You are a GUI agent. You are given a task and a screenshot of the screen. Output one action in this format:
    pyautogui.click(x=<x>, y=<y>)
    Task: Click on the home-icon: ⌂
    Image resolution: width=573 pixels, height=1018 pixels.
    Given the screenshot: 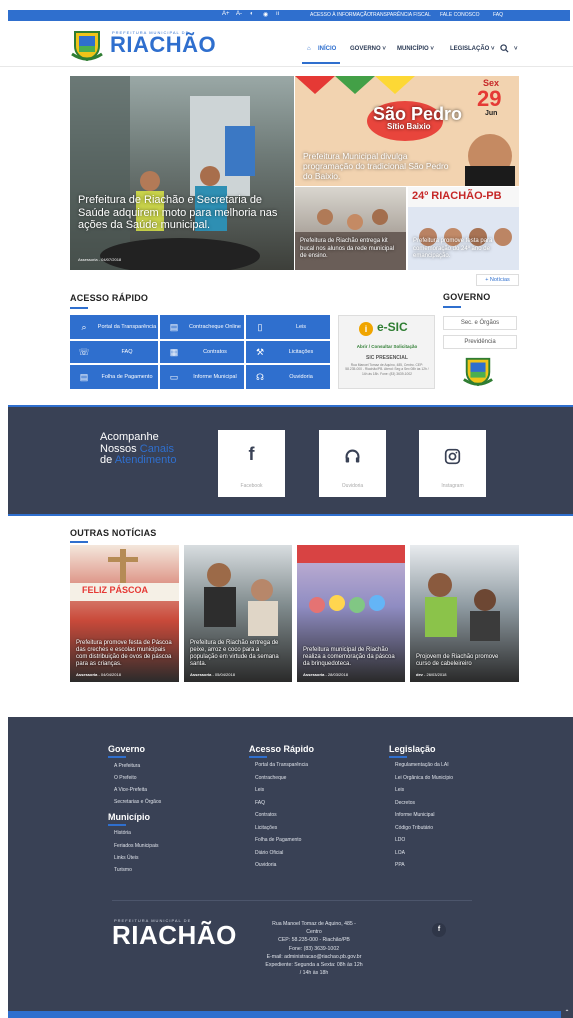 What is the action you would take?
    pyautogui.click(x=309, y=49)
    